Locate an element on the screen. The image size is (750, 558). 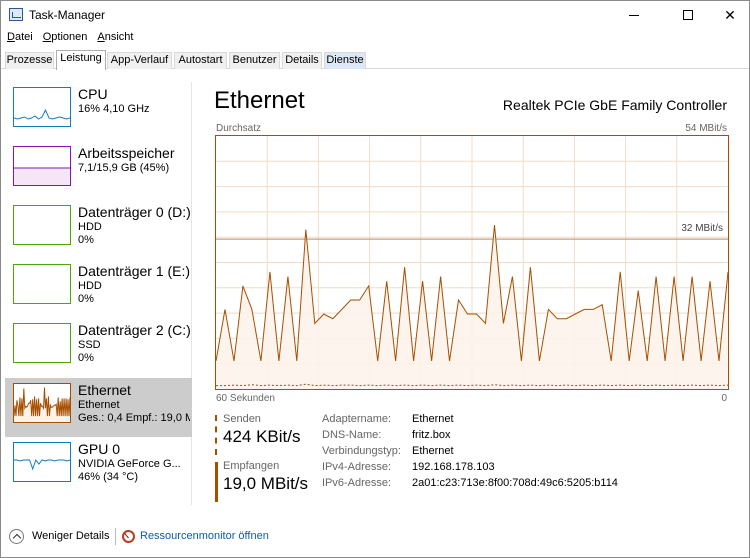
sidebar-item-gpu-0: GPU 0 NVIDIA GeForce G... 46% (34 °C) is located at coordinates (98, 466).